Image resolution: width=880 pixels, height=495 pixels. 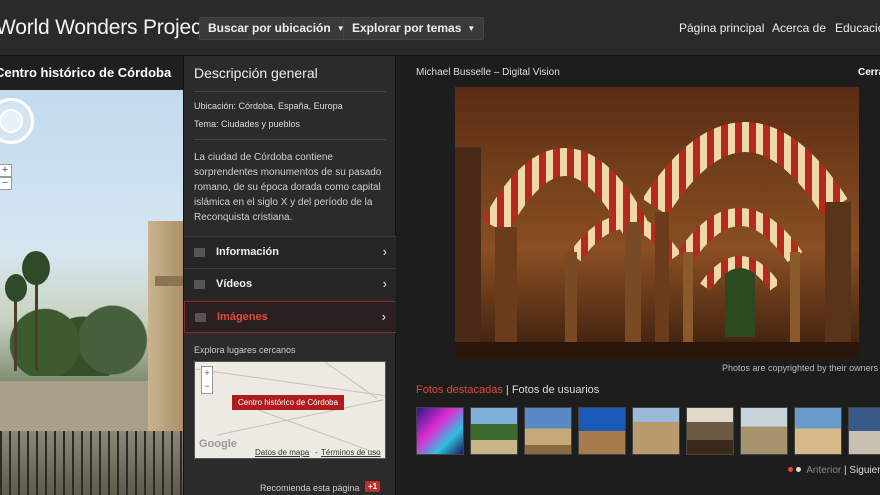 What do you see at coordinates (207, 380) in the screenshot?
I see `map-zoom-control: + −` at bounding box center [207, 380].